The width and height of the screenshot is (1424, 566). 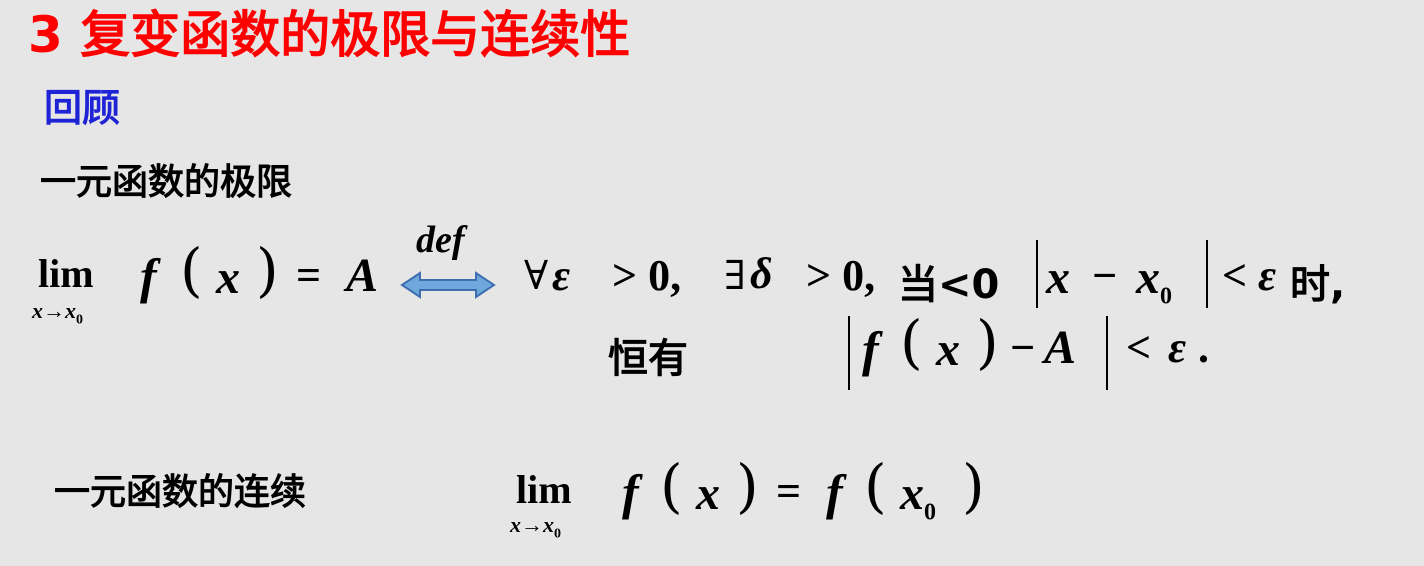 I want to click on time-suffix: 时,, so click(x=1318, y=285).